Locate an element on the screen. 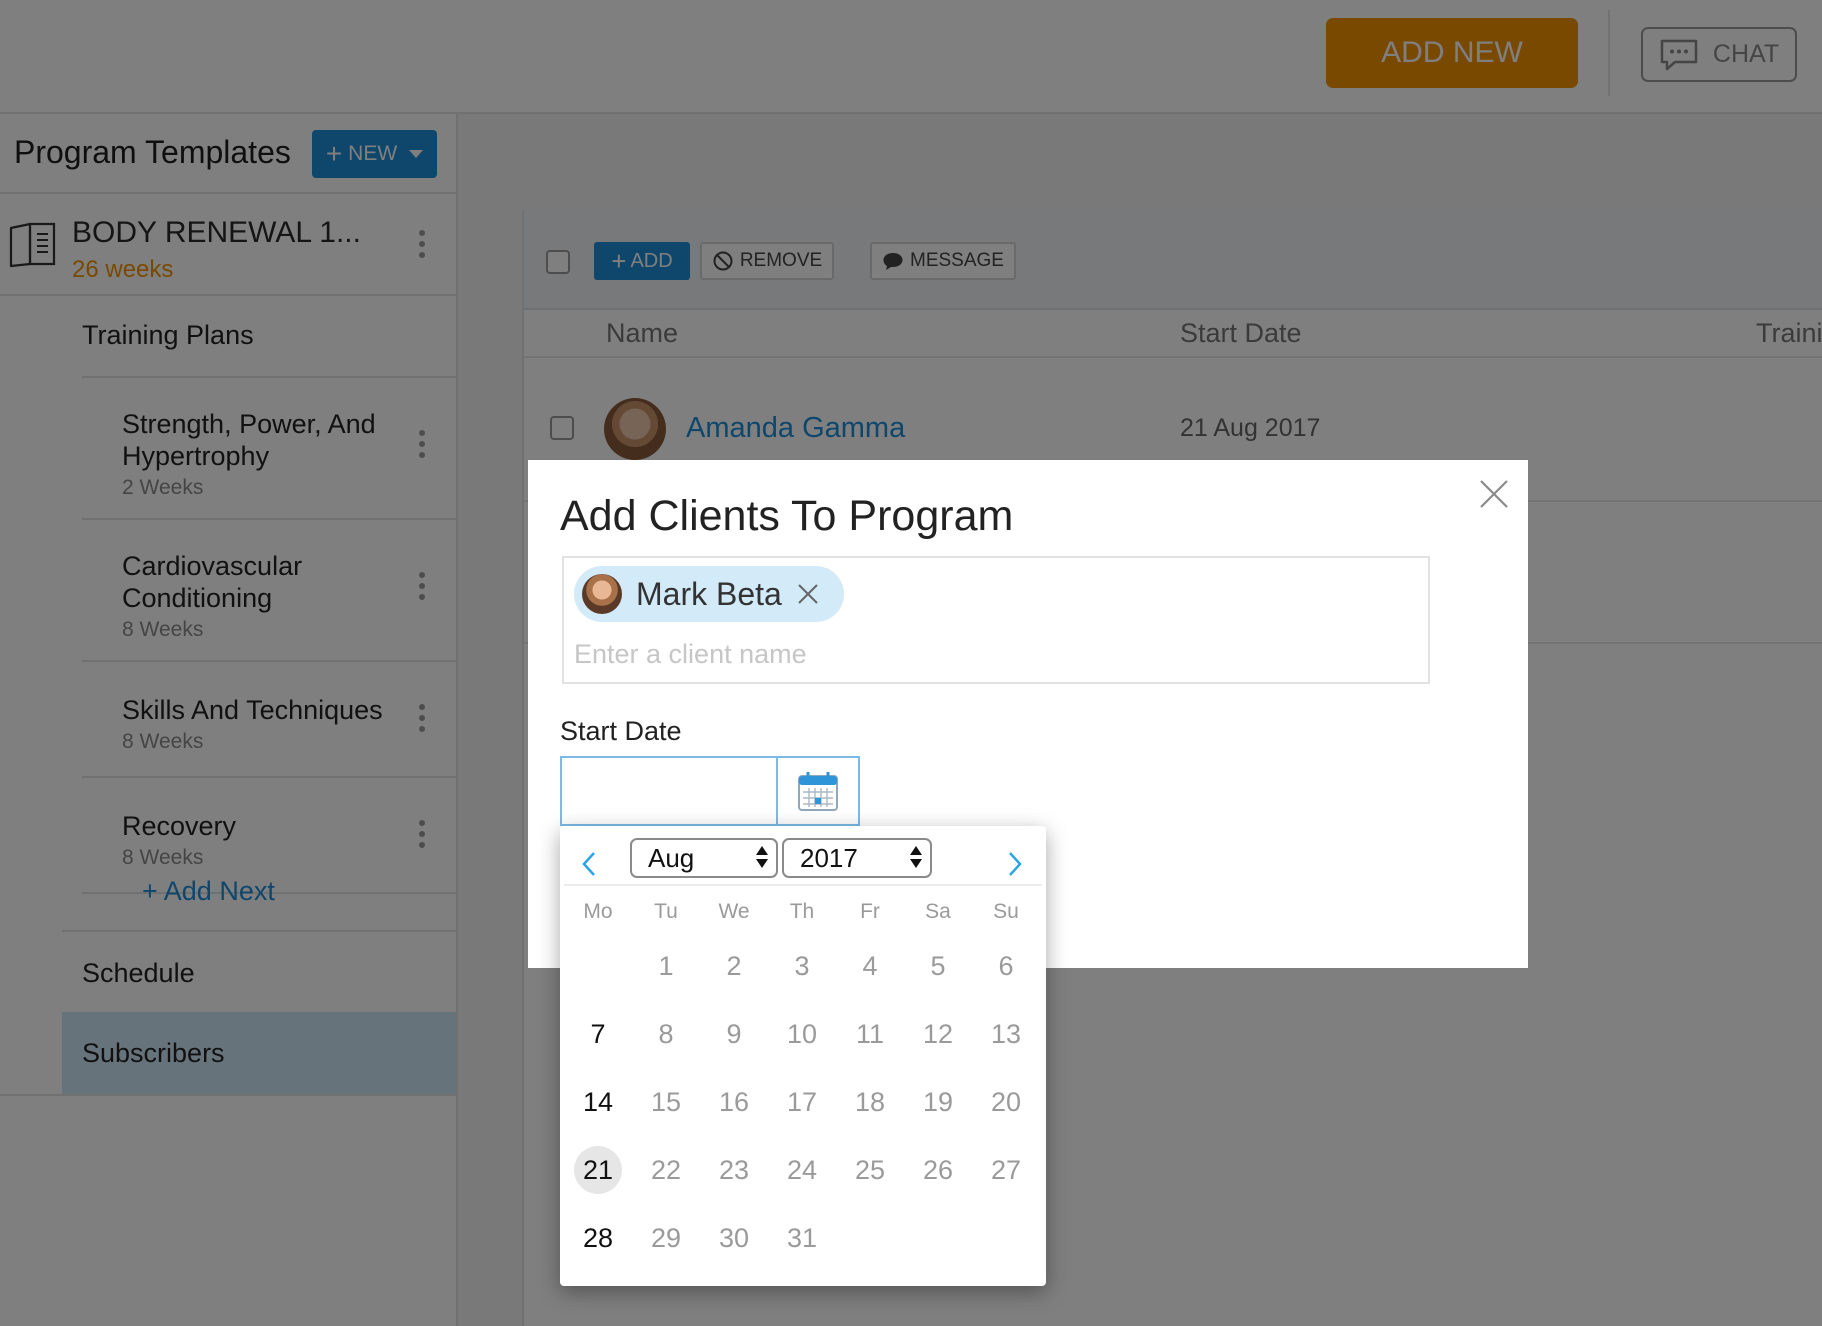 This screenshot has width=1822, height=1326. calendar-day-number: 20 is located at coordinates (1006, 1101).